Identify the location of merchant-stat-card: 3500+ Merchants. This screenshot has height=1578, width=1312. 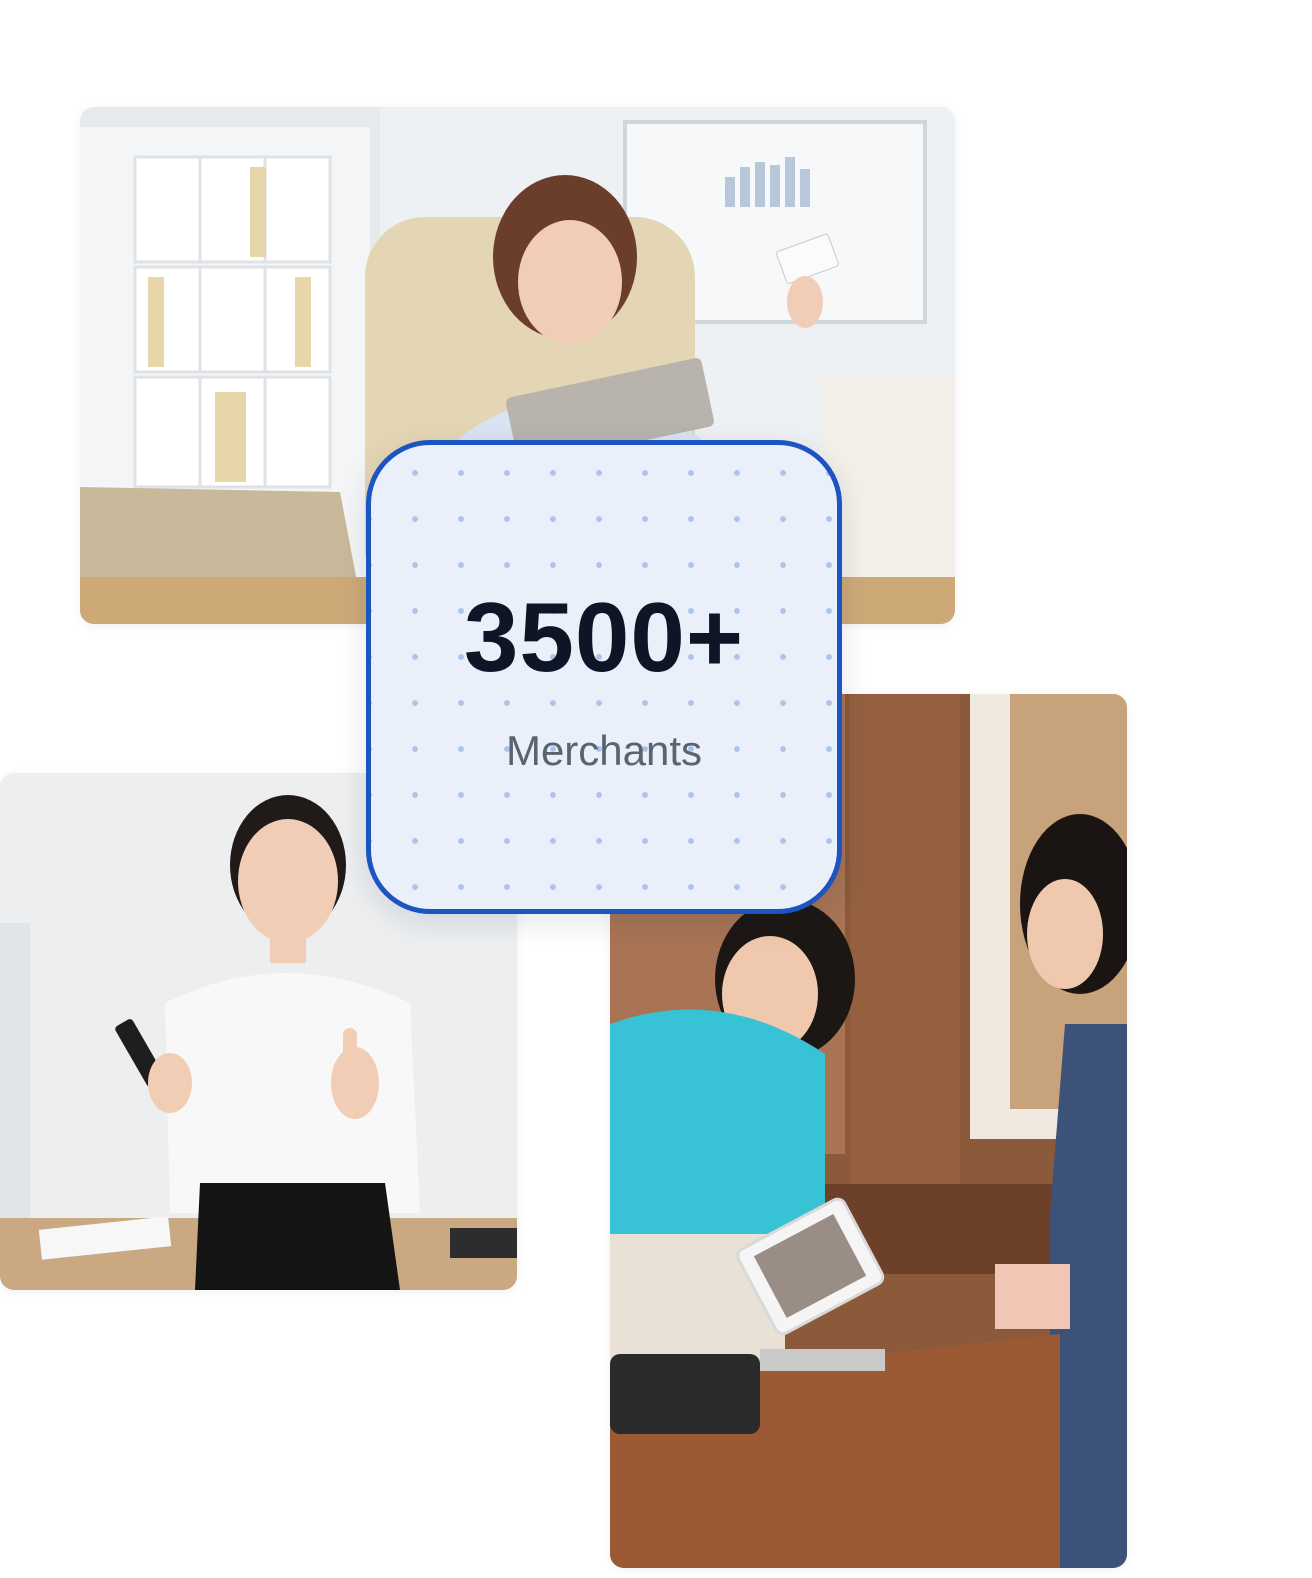
(604, 677).